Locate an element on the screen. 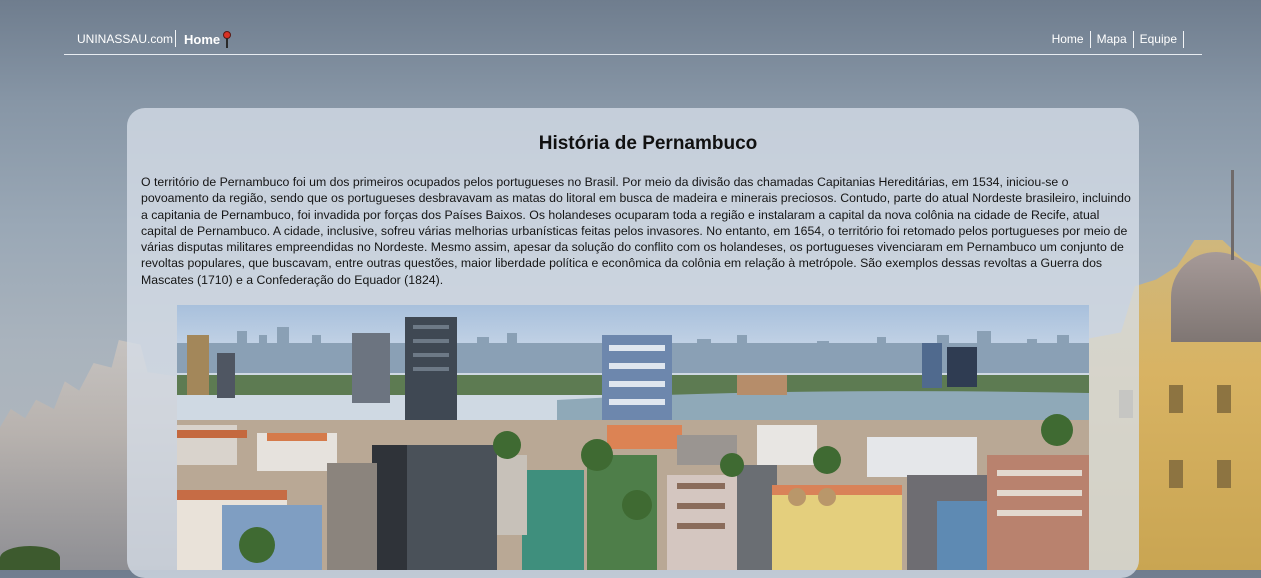 Image resolution: width=1261 pixels, height=578 pixels. top-navigation-bar: UNINASSAU.com Home Home Mapa Equipe is located at coordinates (633, 41).